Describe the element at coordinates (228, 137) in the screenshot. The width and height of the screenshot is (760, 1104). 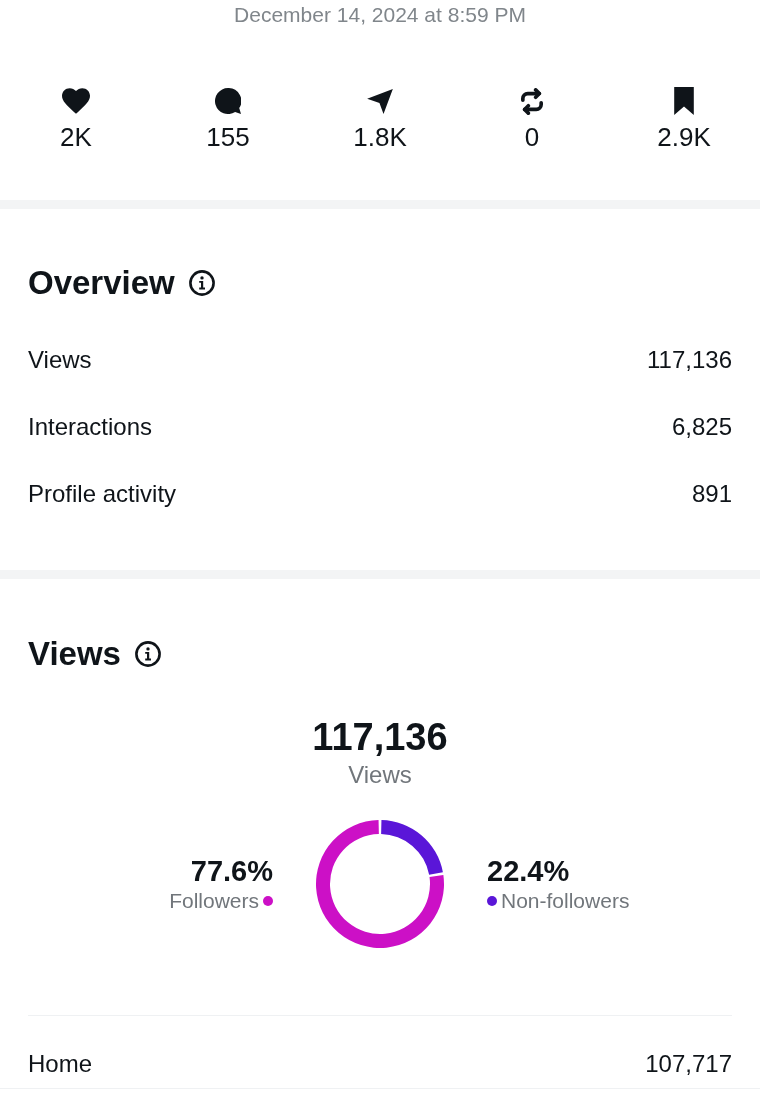
I see `engagement-count: 155` at that location.